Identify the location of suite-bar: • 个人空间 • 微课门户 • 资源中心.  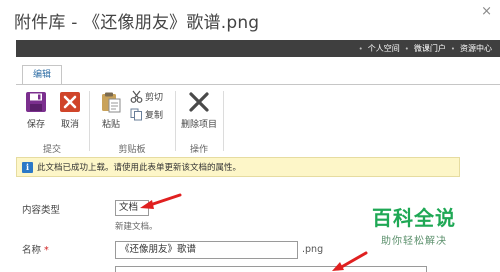
(258, 48).